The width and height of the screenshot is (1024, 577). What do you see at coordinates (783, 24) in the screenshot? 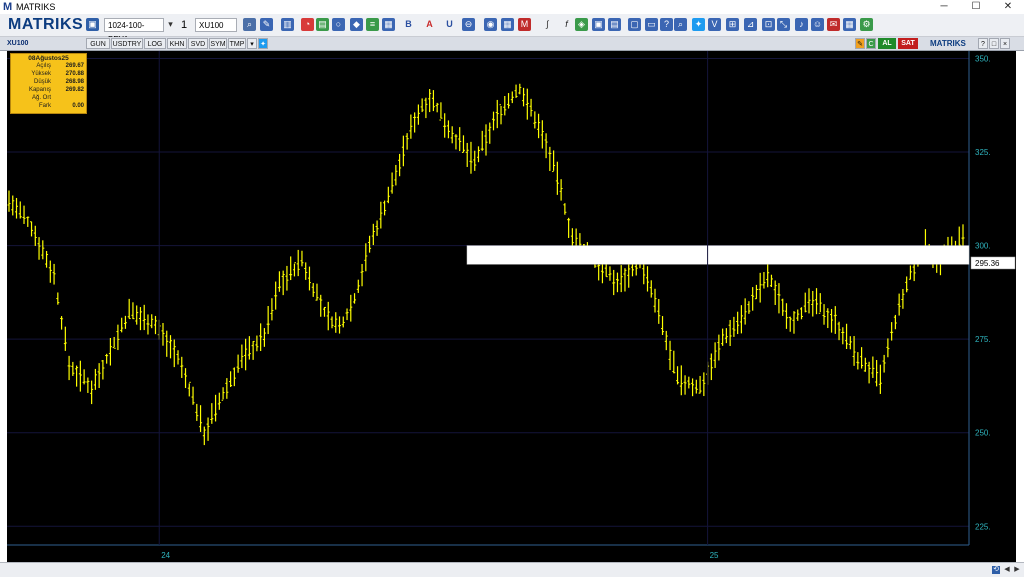
I see `resize-icon: ⤡` at bounding box center [783, 24].